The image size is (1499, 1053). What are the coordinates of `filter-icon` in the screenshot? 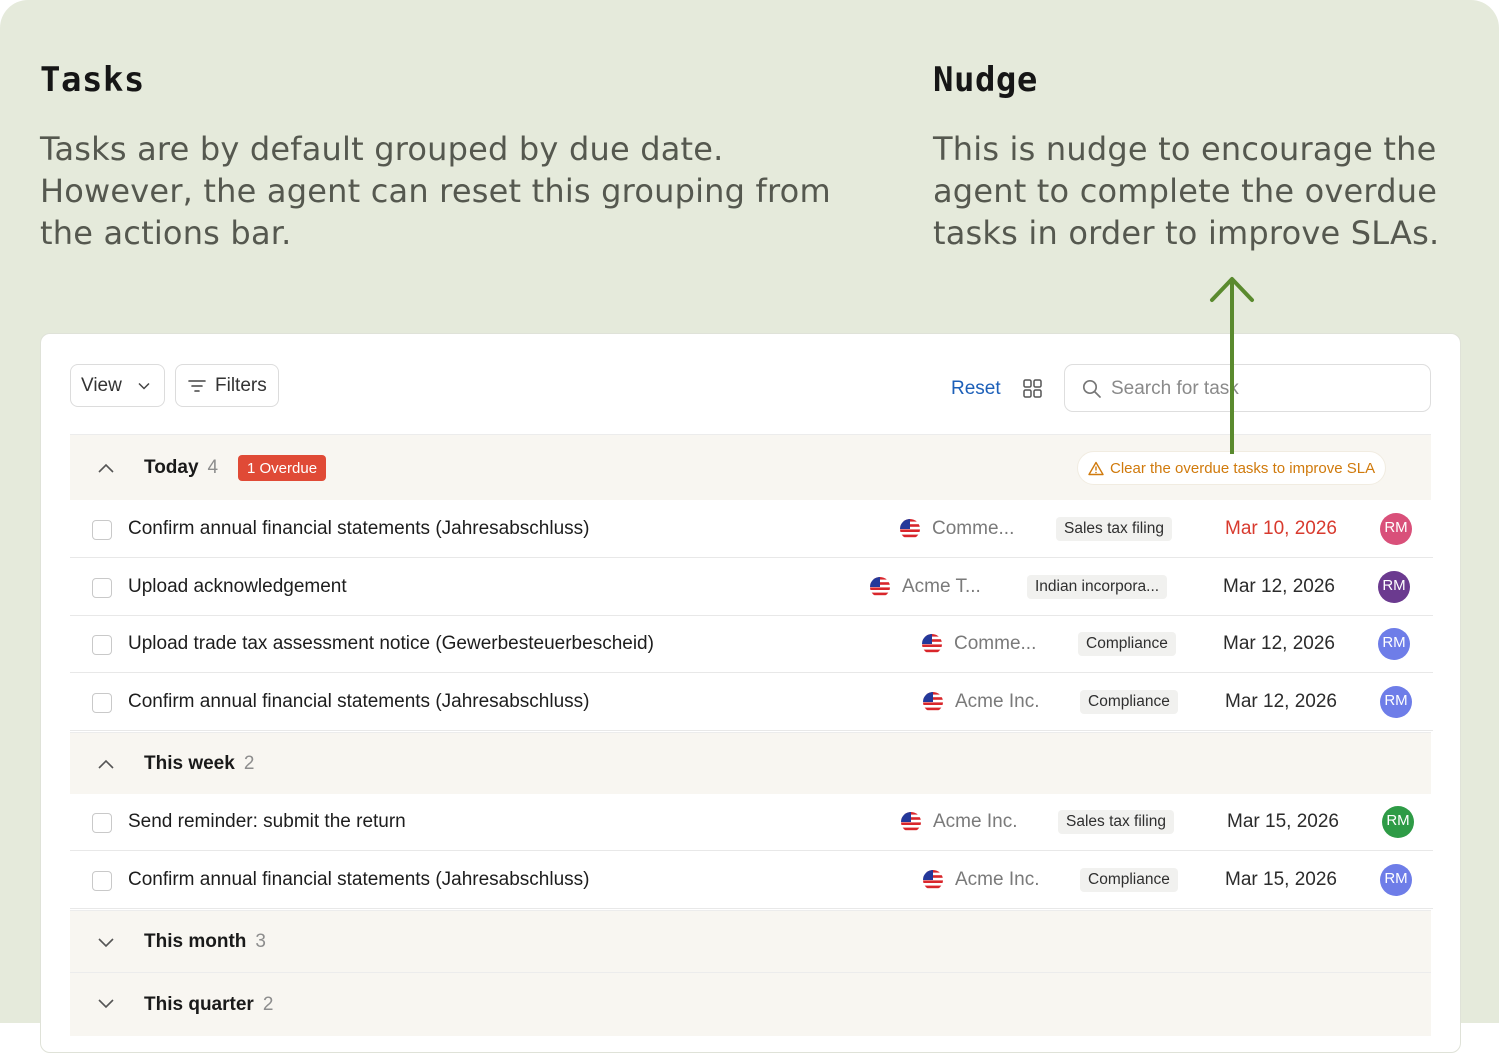 It's located at (197, 385).